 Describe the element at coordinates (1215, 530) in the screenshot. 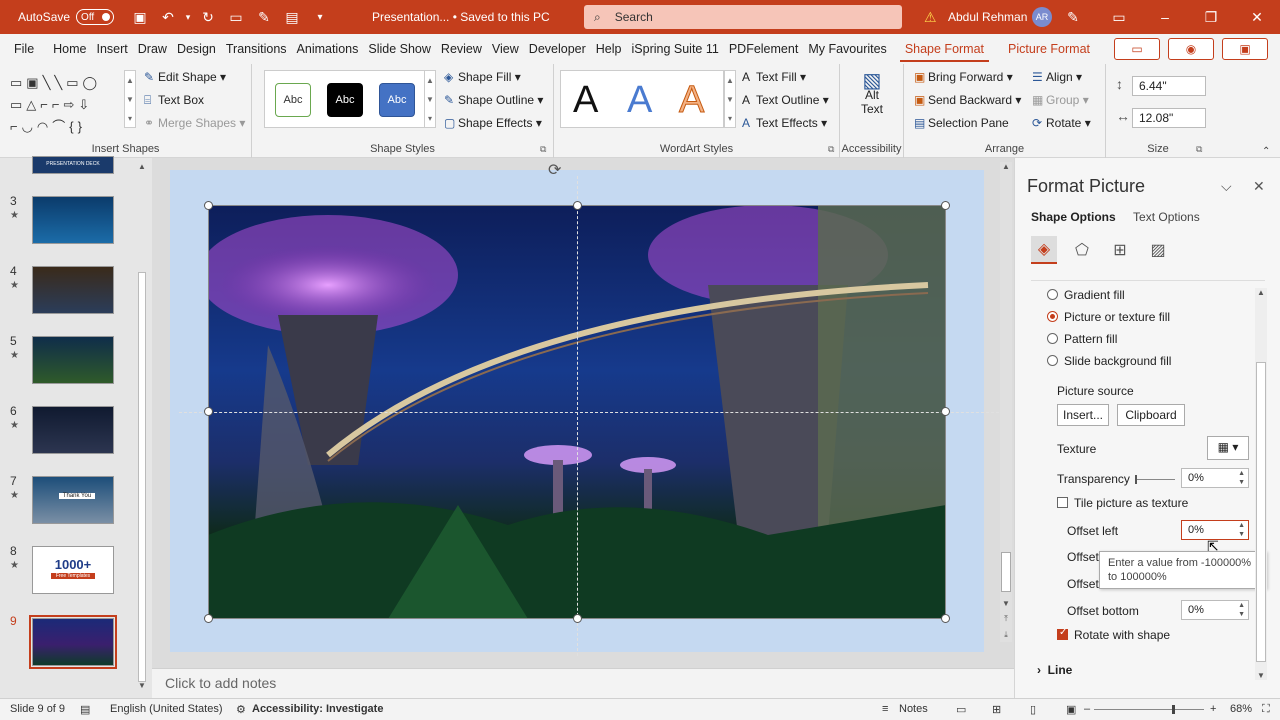

I see `offset-left-input: 0% ▲ ▼` at that location.